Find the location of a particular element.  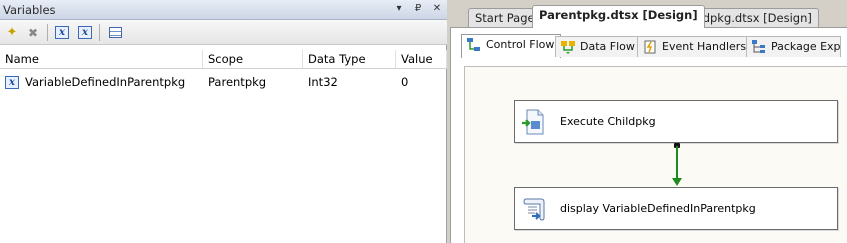

add-variable-button: ✦ is located at coordinates (12, 32).